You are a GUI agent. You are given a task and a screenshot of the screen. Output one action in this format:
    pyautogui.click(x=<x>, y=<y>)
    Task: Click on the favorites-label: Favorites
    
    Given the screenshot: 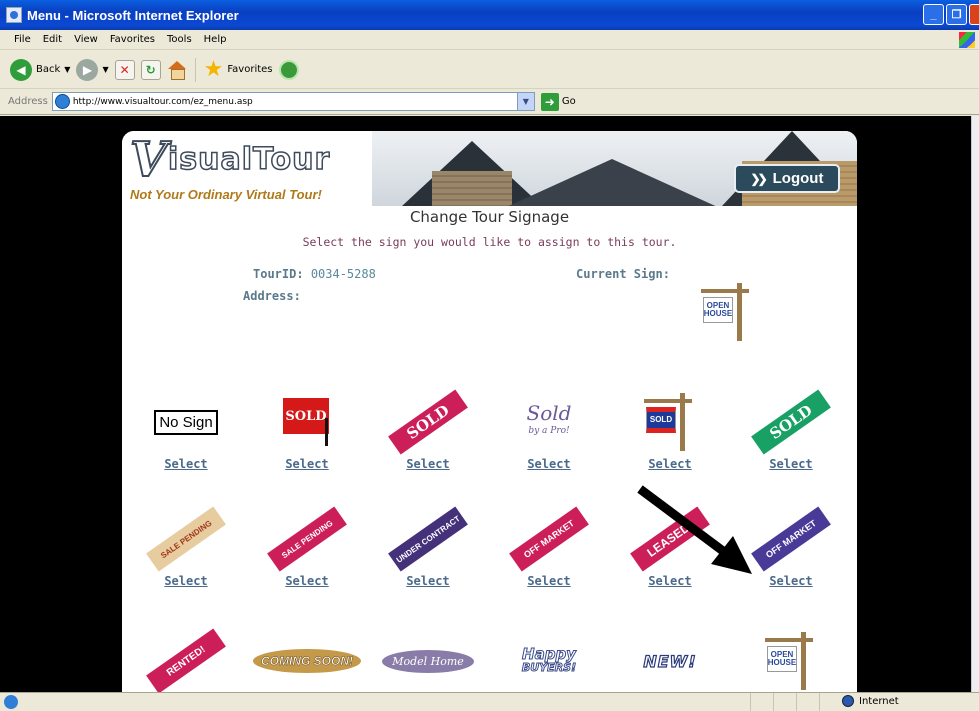 What is the action you would take?
    pyautogui.click(x=250, y=69)
    